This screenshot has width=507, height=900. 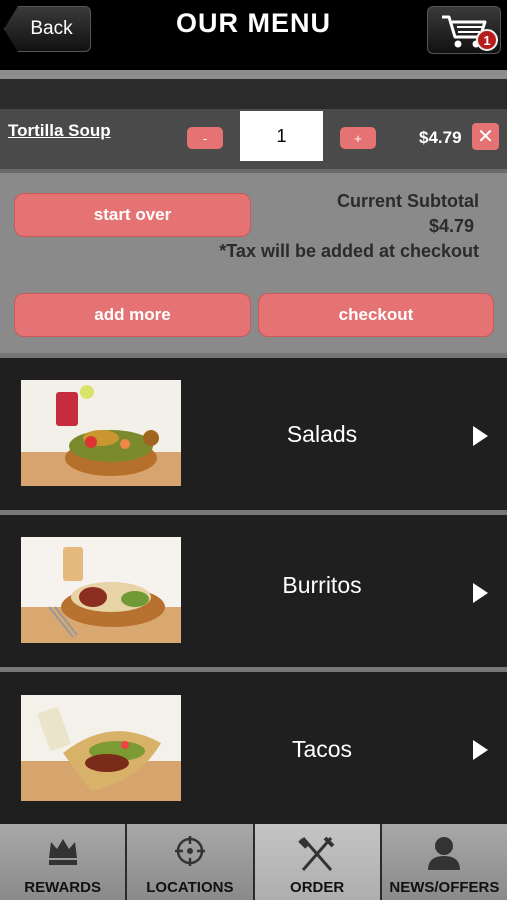 What do you see at coordinates (132, 315) in the screenshot?
I see `add-more-button: add more` at bounding box center [132, 315].